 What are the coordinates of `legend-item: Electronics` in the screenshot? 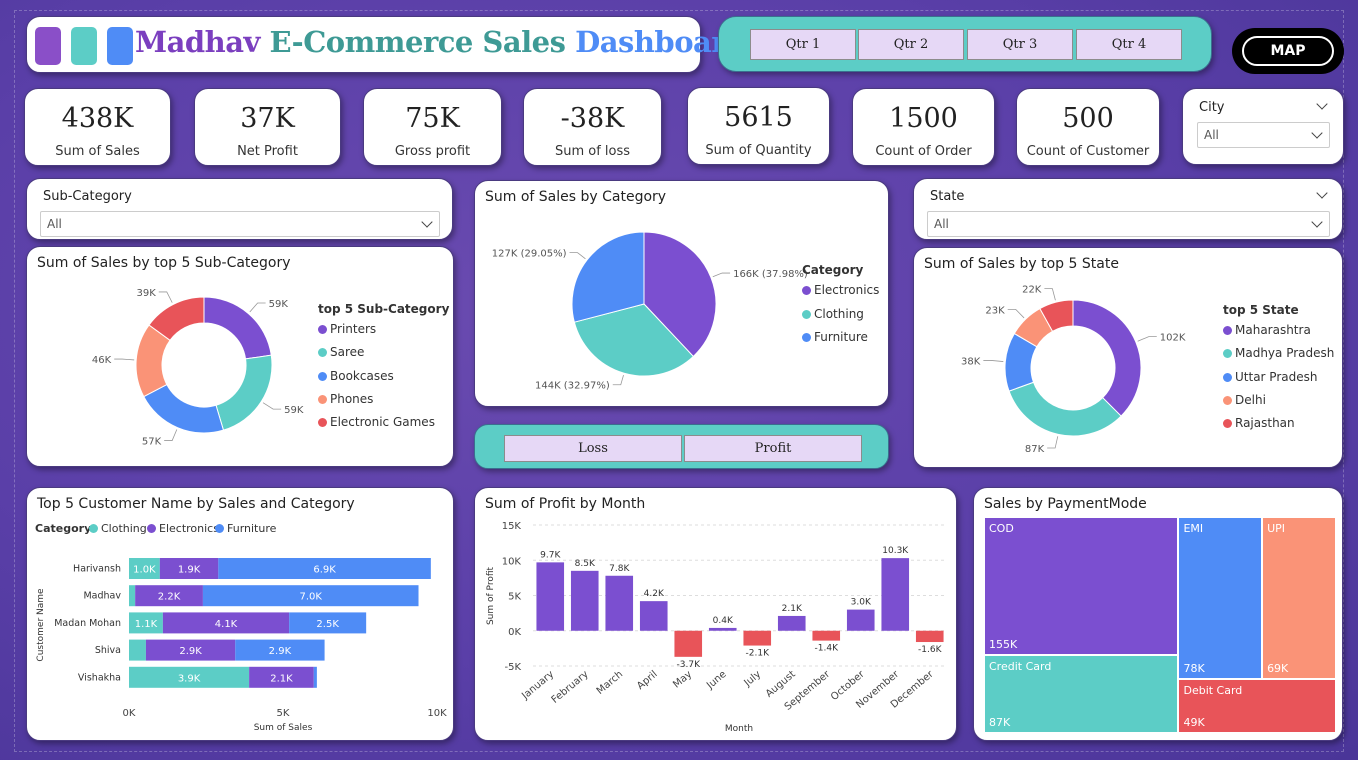 It's located at (840, 290).